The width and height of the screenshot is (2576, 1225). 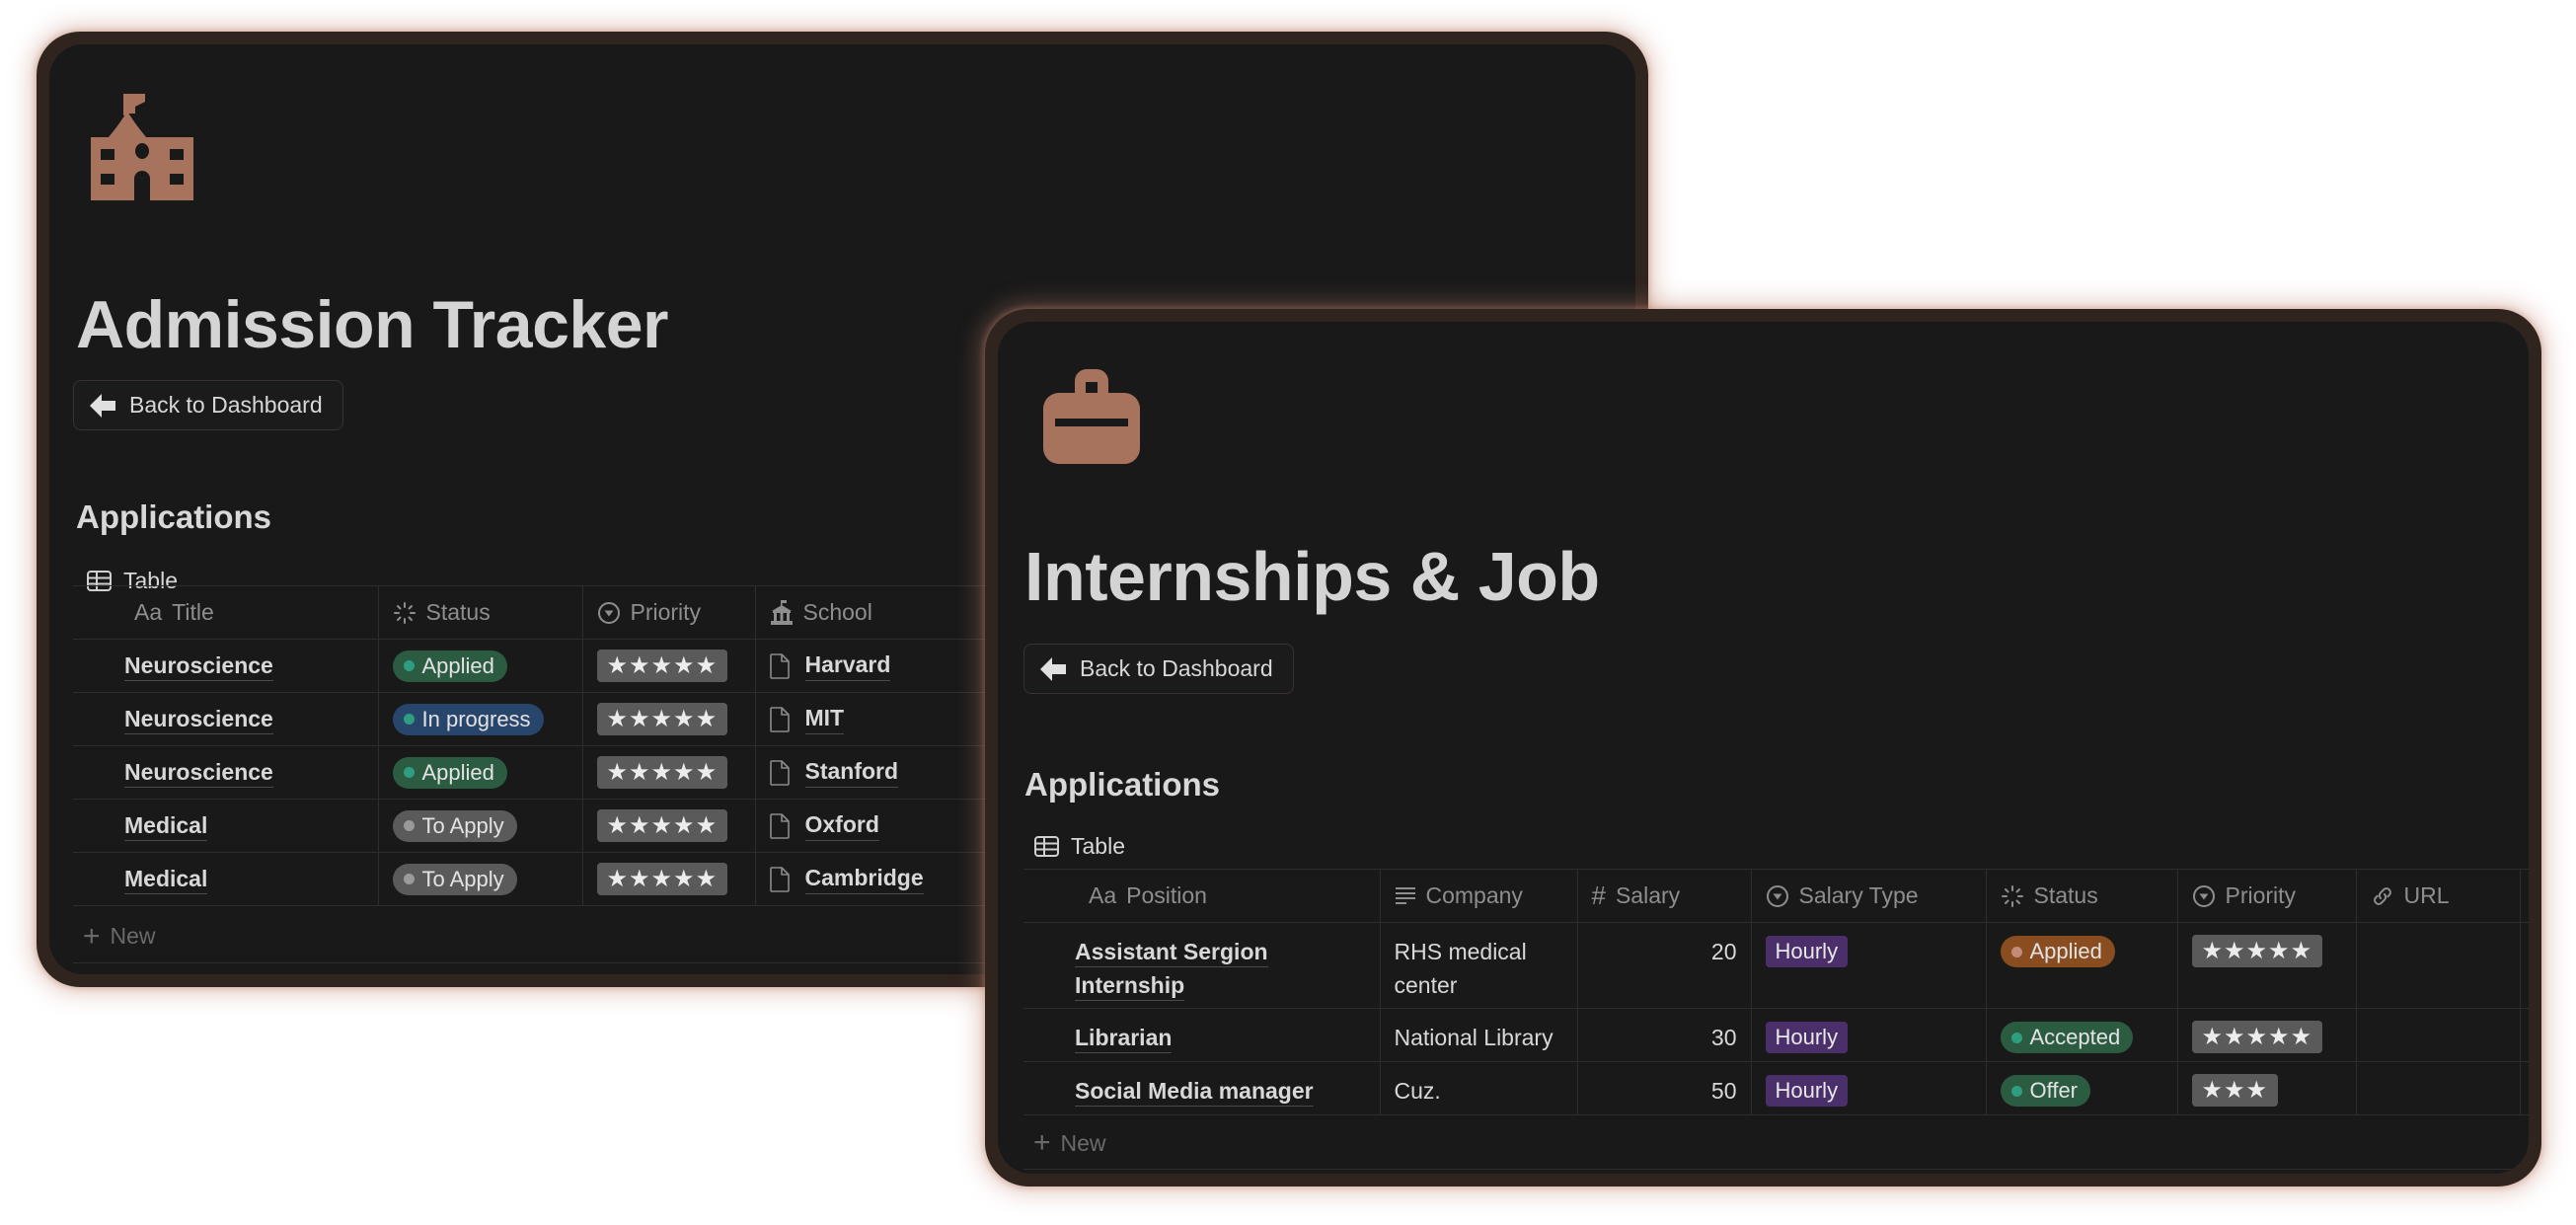 I want to click on column-header-company: Company, so click(x=1479, y=896).